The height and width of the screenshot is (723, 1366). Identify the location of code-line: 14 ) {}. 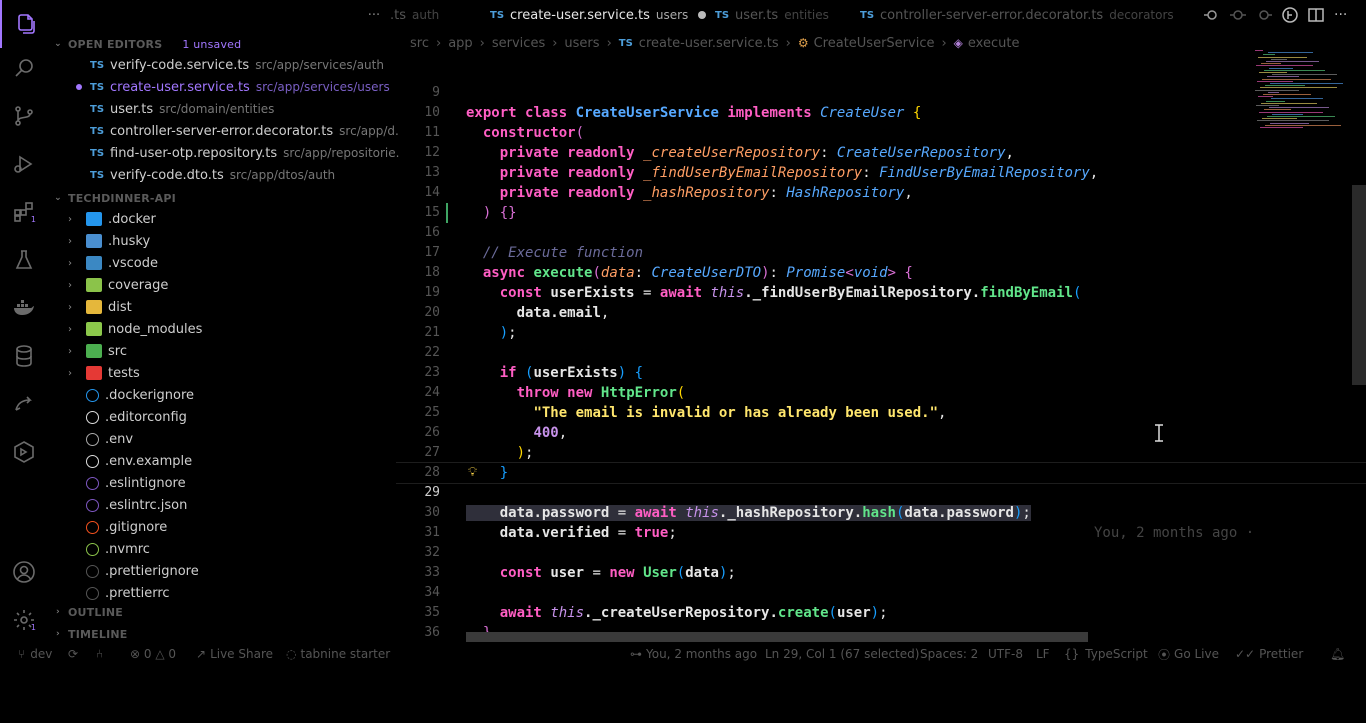
(883, 192).